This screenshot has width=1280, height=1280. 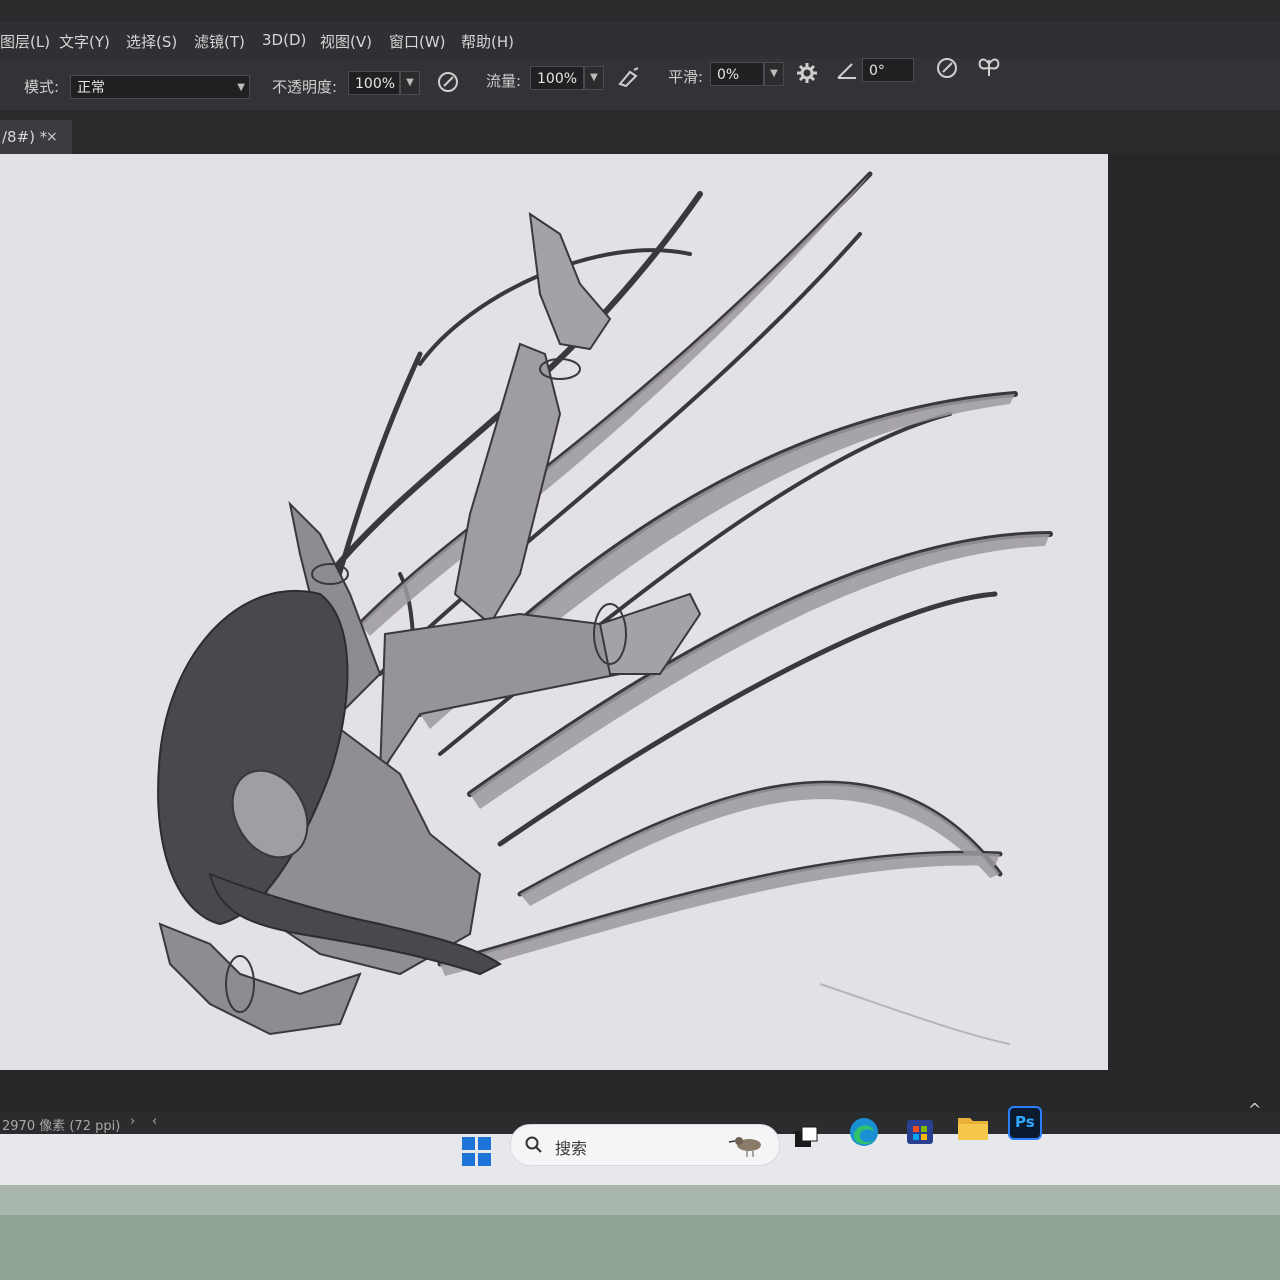 What do you see at coordinates (640, 1200) in the screenshot?
I see `monitor-edge` at bounding box center [640, 1200].